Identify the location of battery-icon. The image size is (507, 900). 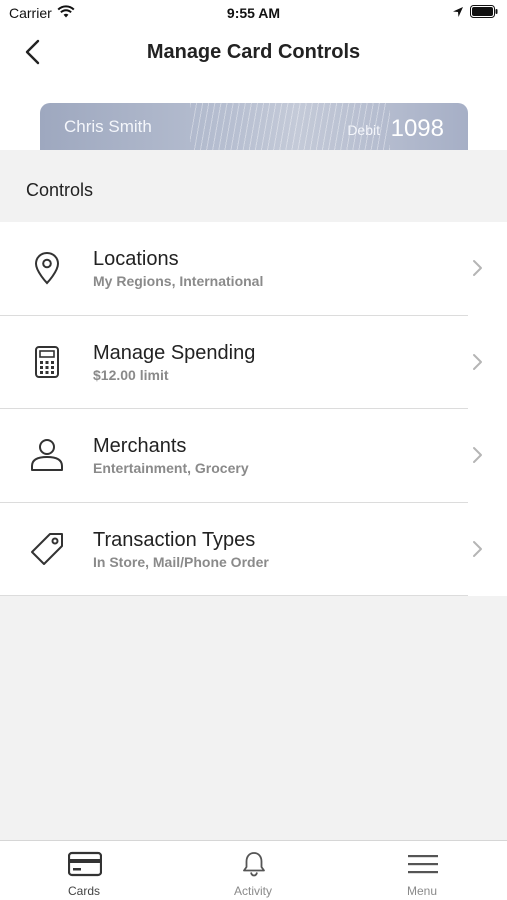
(484, 13).